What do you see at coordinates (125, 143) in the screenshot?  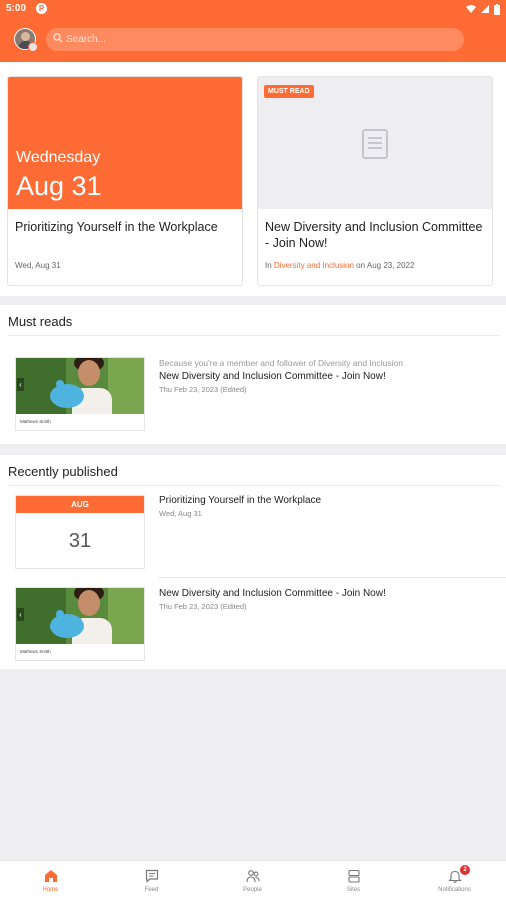 I see `date-hero: Wednesday Aug 31` at bounding box center [125, 143].